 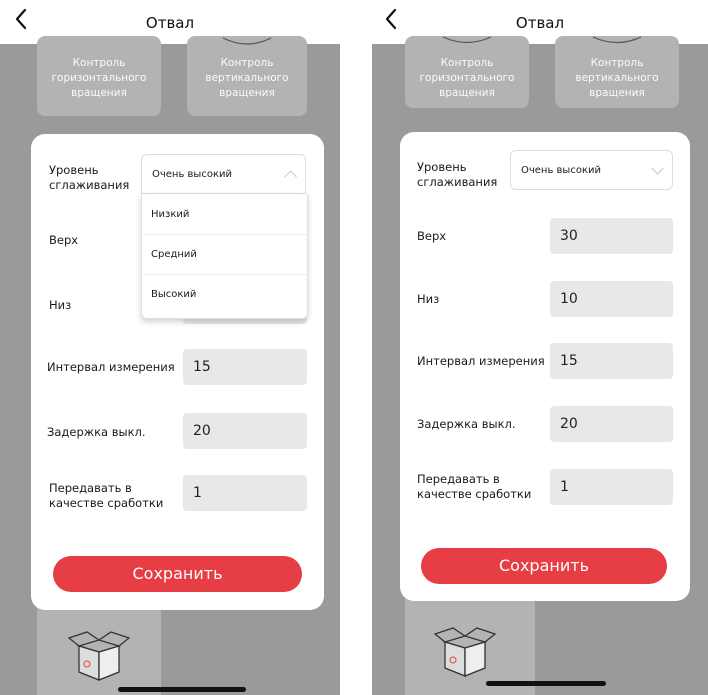 I want to click on option-high: Высокий, so click(x=224, y=294).